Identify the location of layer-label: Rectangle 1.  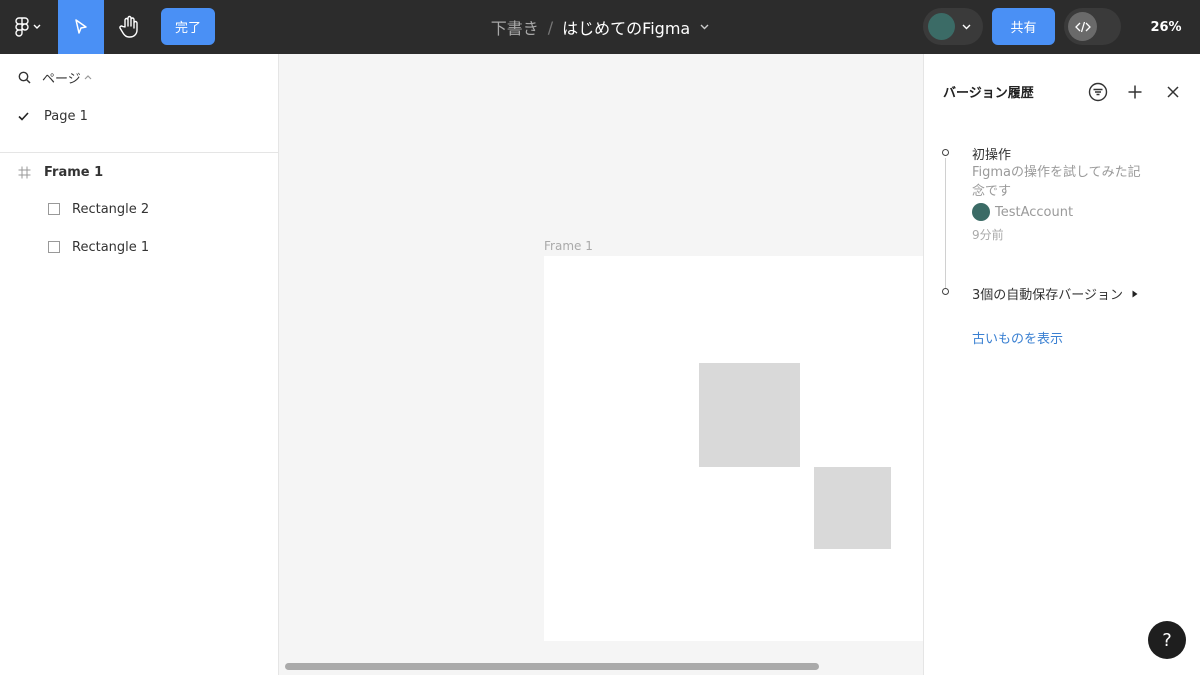
(111, 247).